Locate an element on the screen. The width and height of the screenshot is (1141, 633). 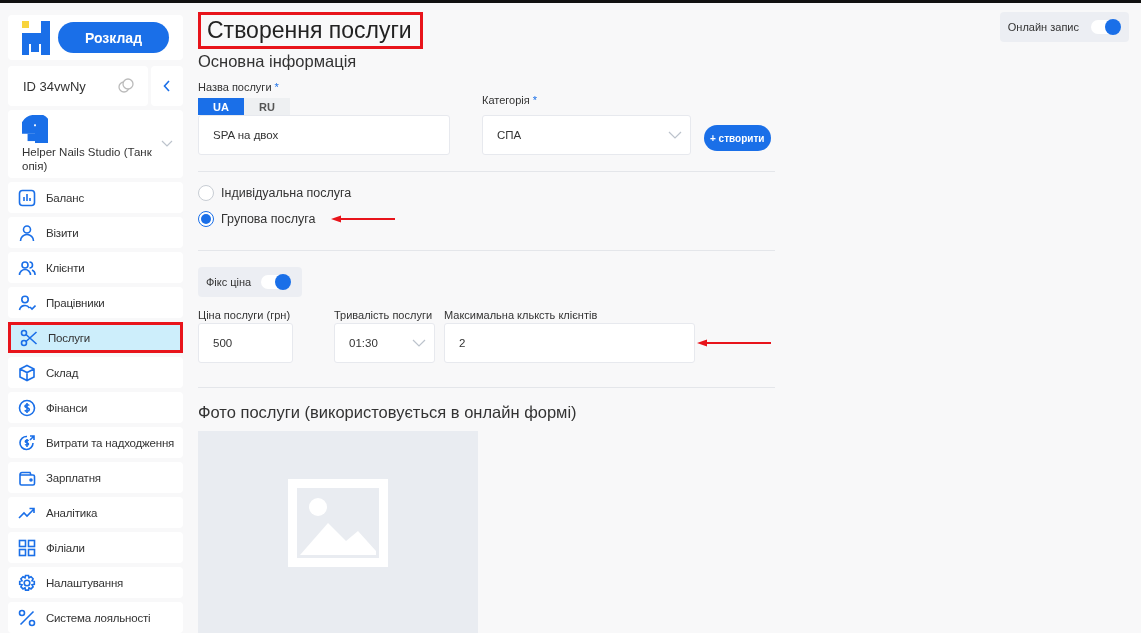
sidebar-item: Зарплатня is located at coordinates (95, 477).